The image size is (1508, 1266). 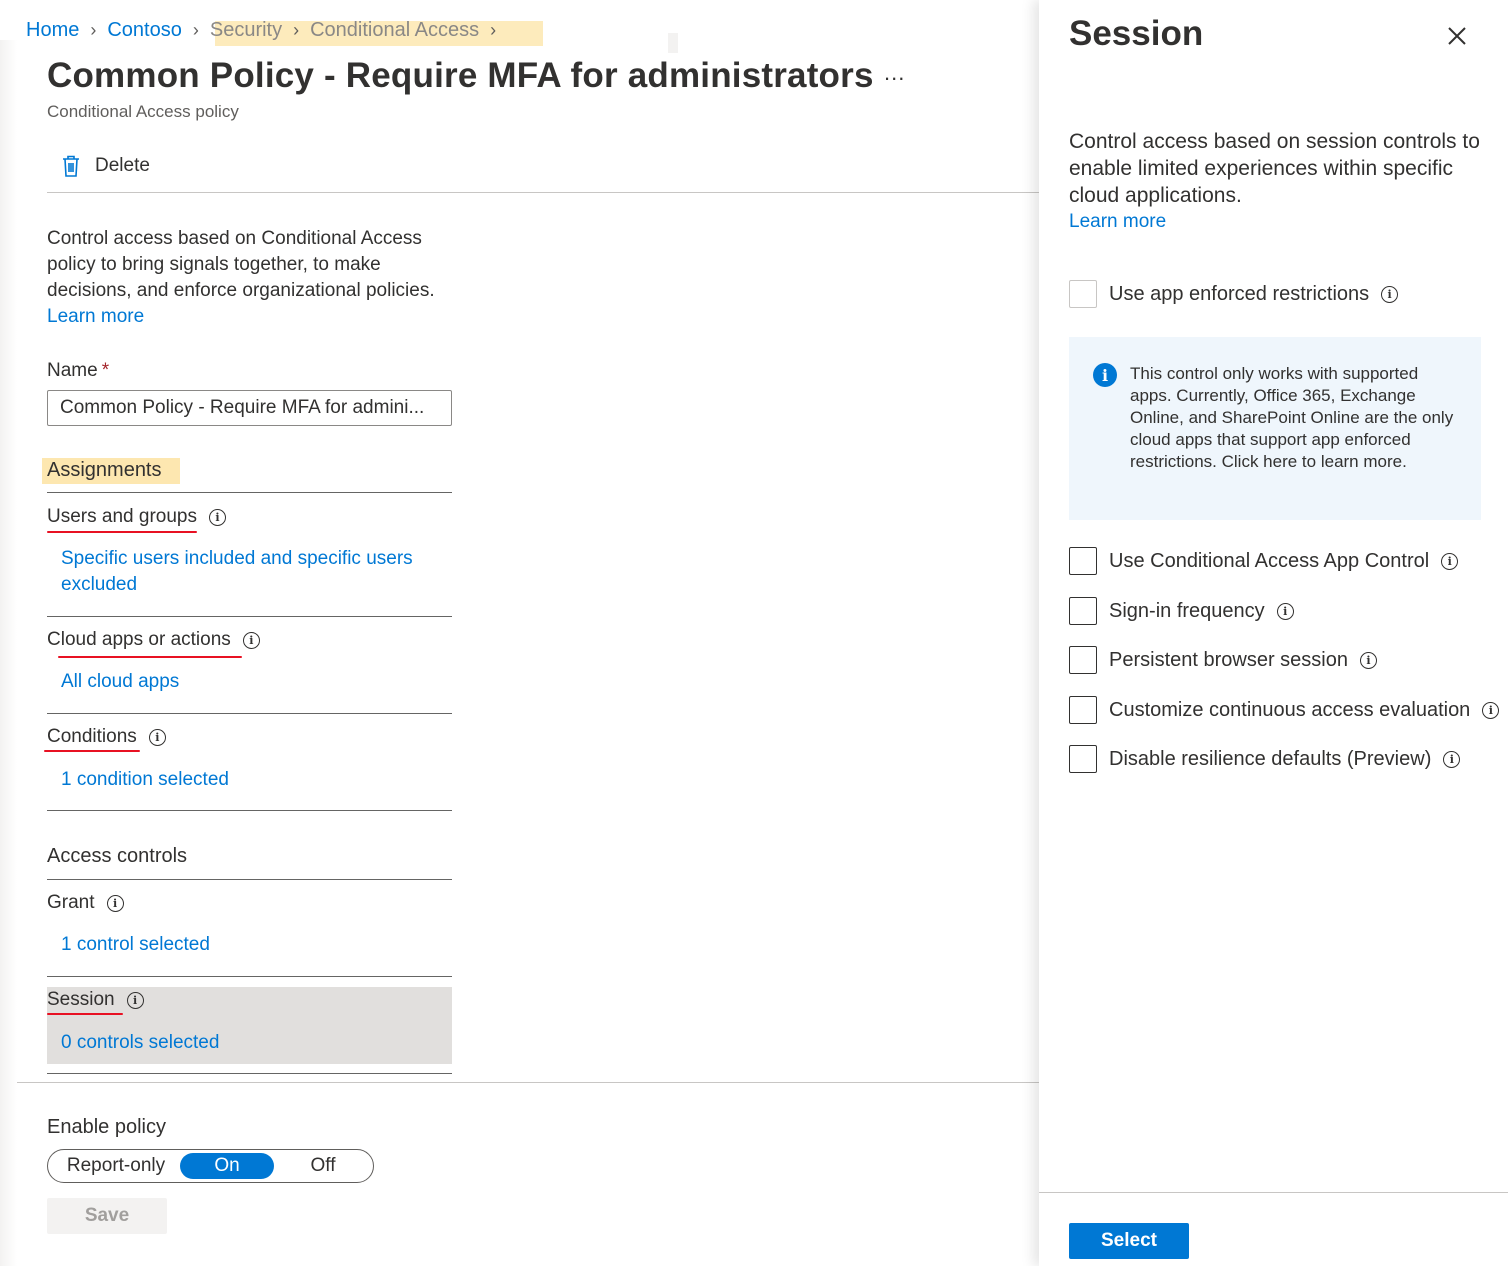 What do you see at coordinates (1269, 560) in the screenshot?
I see `app-control-label: Use Conditional Access App Control` at bounding box center [1269, 560].